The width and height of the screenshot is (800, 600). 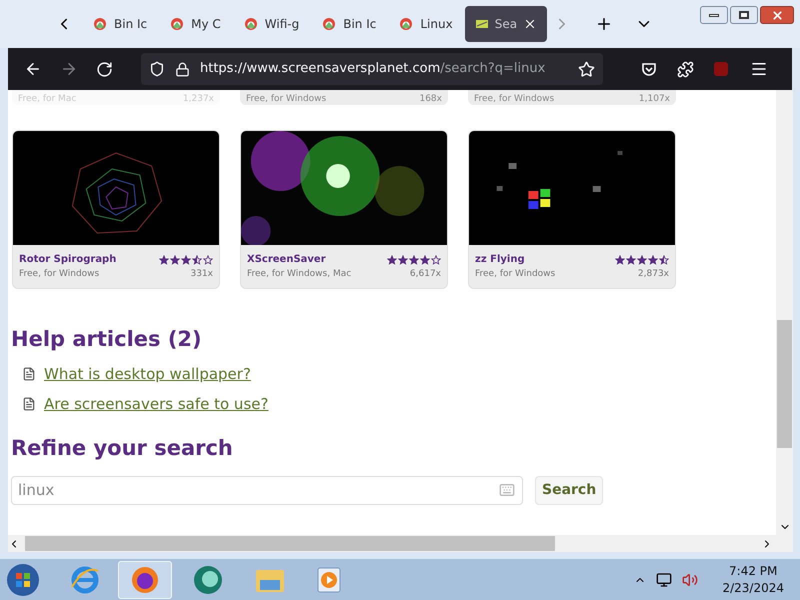 I want to click on browser-tab: Wifi-g, so click(x=271, y=24).